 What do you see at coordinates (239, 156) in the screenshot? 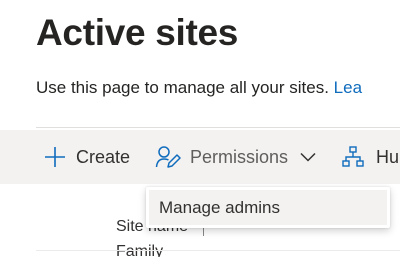
I see `permissions-button-label: Permissions` at bounding box center [239, 156].